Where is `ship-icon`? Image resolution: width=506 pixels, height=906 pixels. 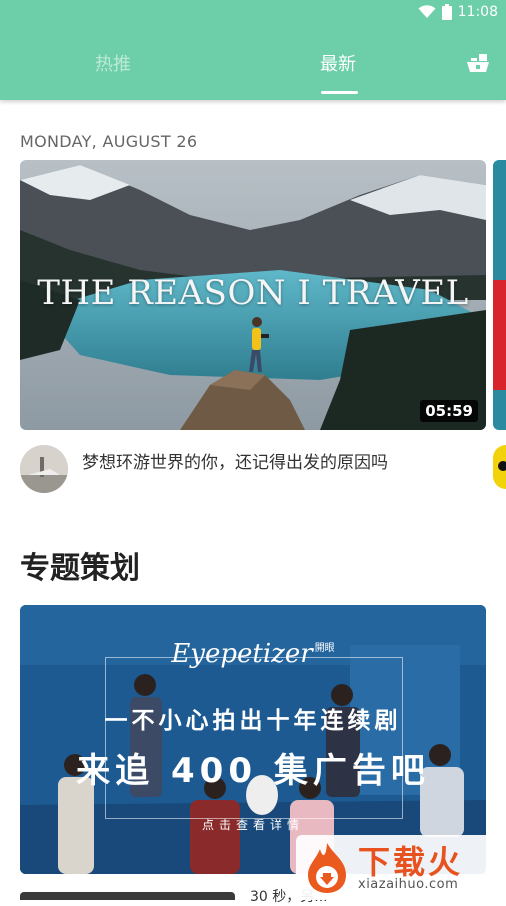
ship-icon is located at coordinates (478, 63).